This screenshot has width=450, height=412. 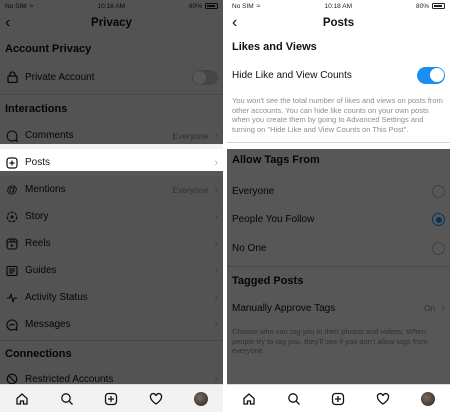 What do you see at coordinates (268, 280) in the screenshot?
I see `tagged-posts-heading: Tagged Posts` at bounding box center [268, 280].